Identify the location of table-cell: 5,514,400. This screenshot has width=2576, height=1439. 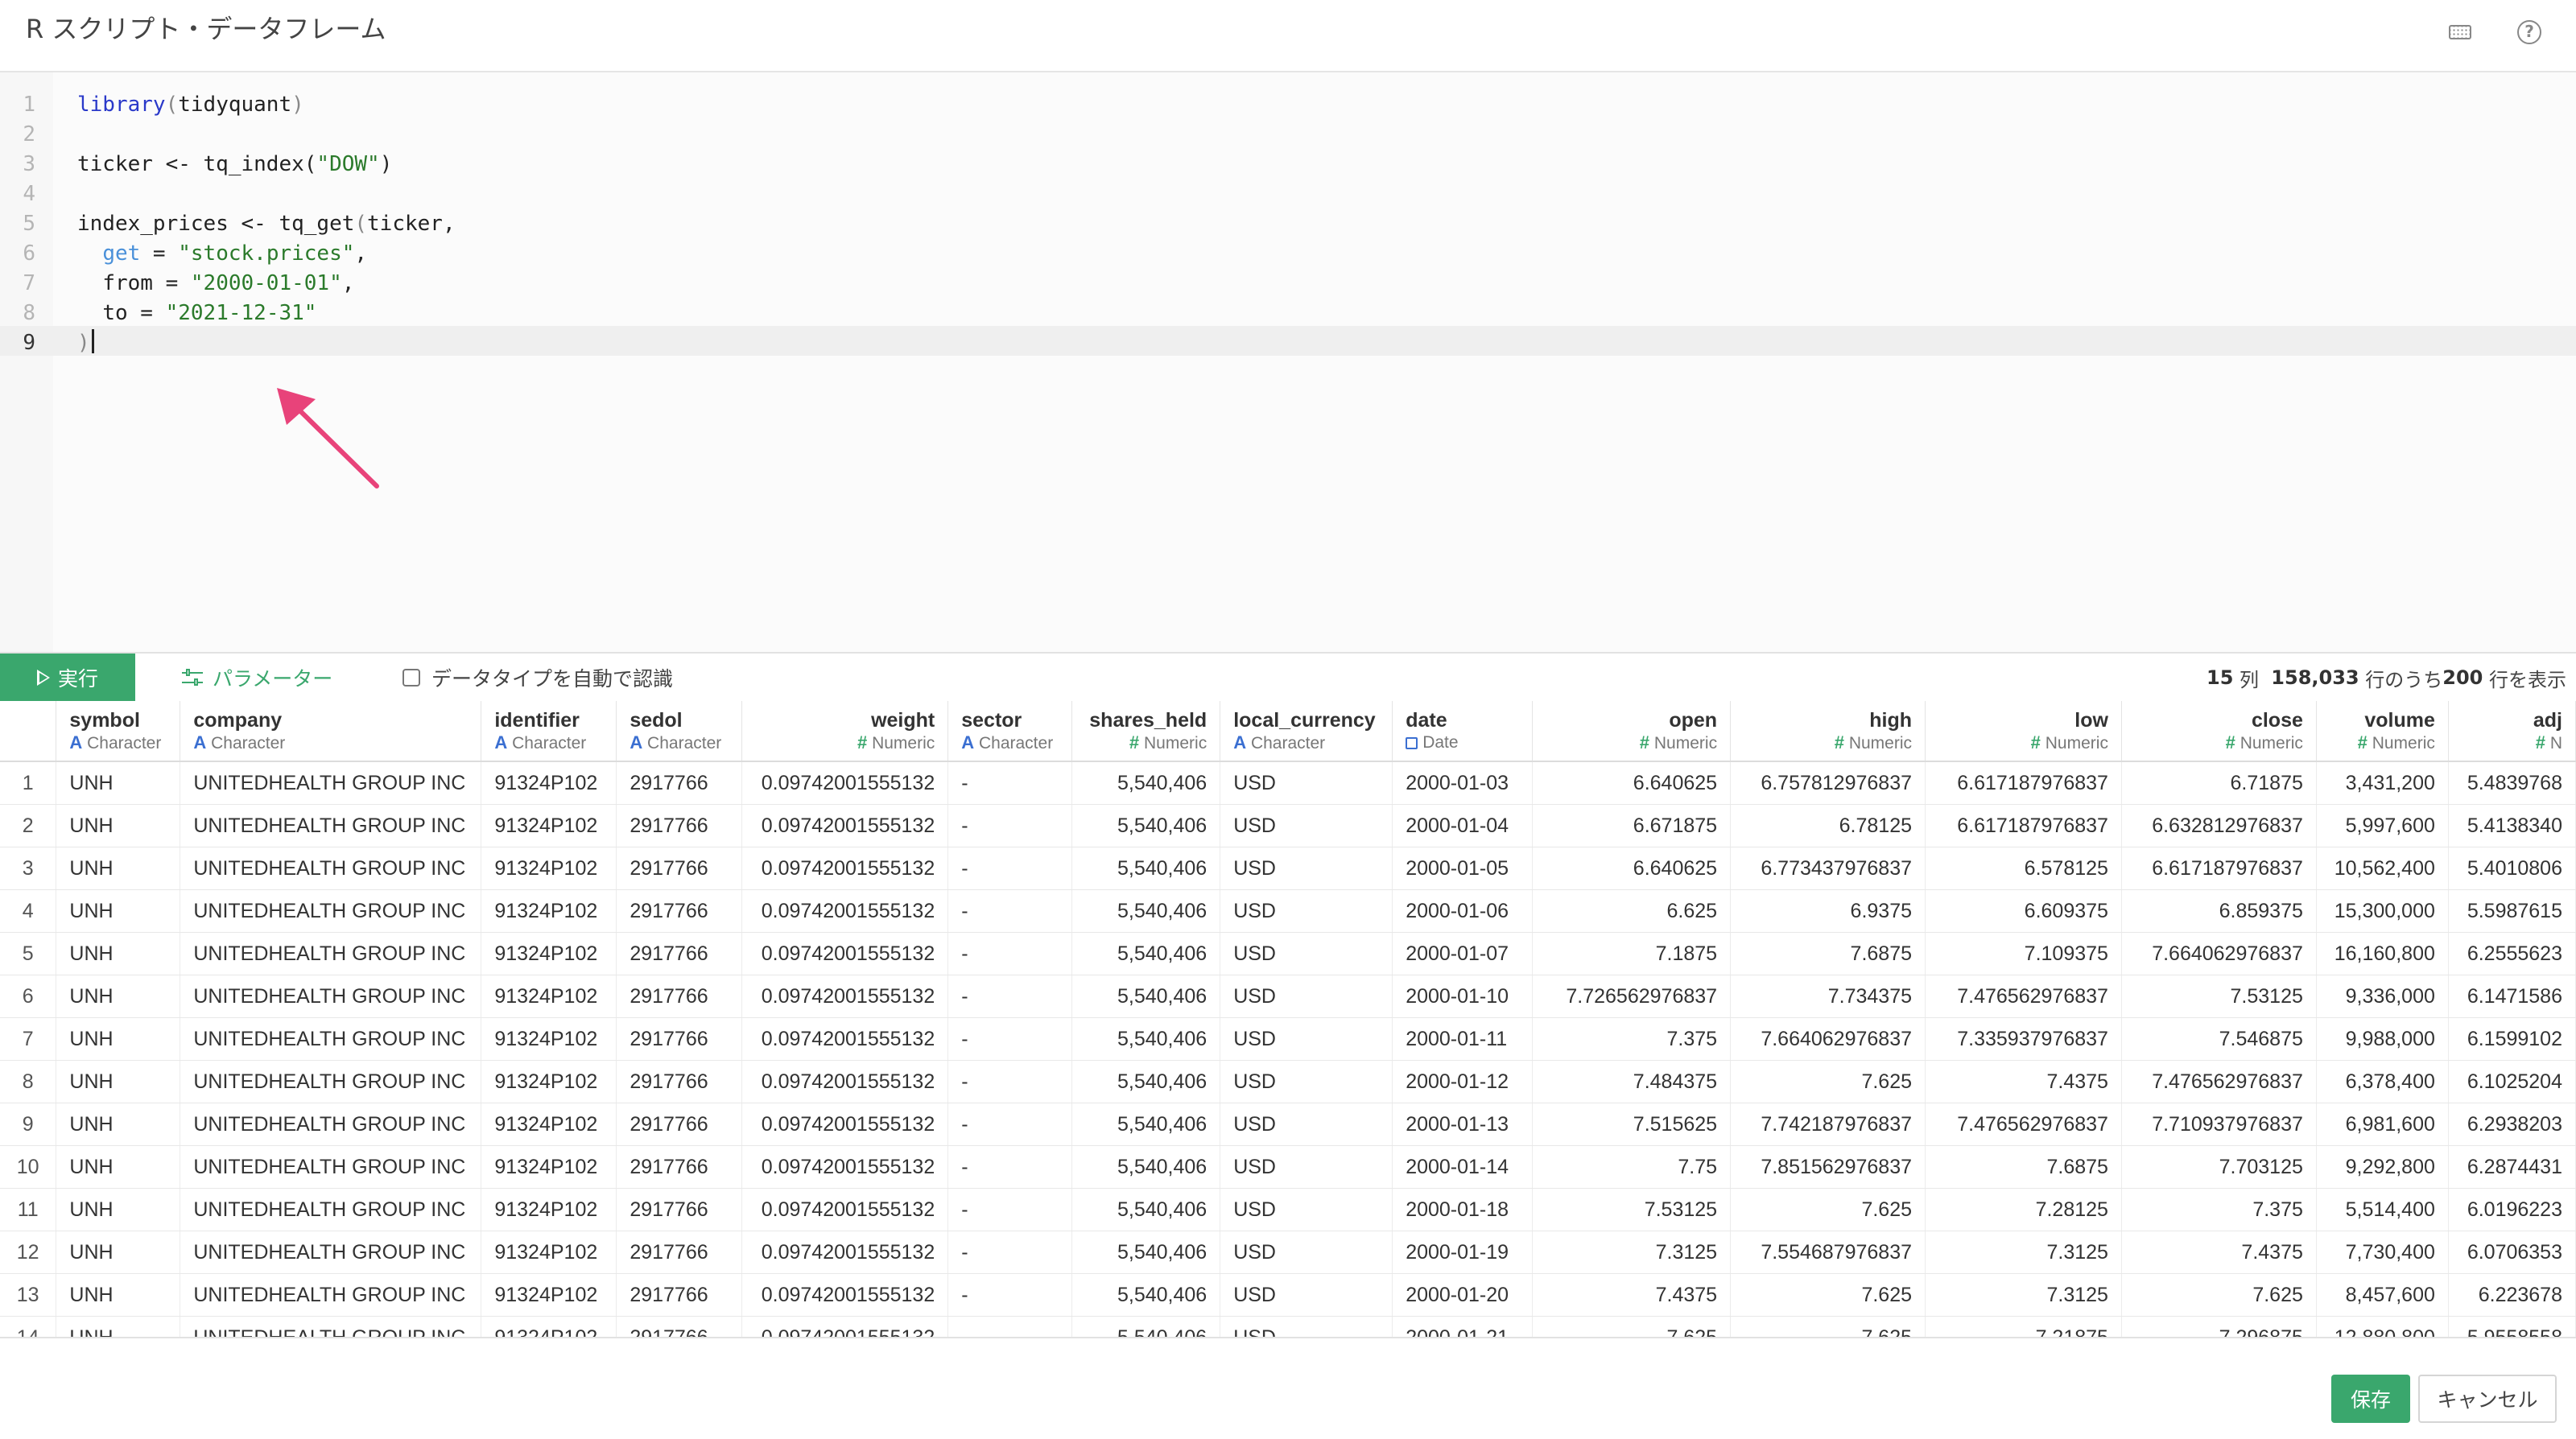
(2382, 1209).